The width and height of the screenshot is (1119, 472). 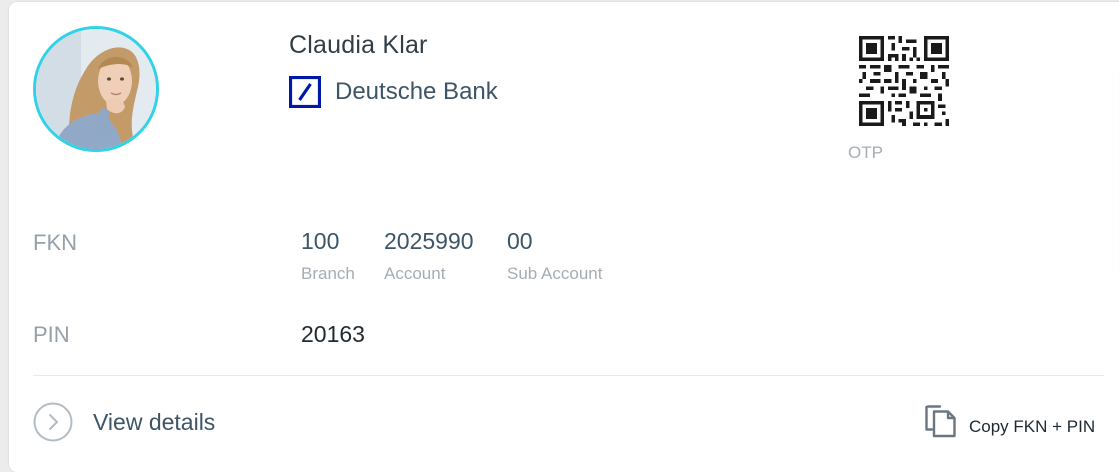 I want to click on fkn-account: 2025990 Account, so click(x=429, y=256).